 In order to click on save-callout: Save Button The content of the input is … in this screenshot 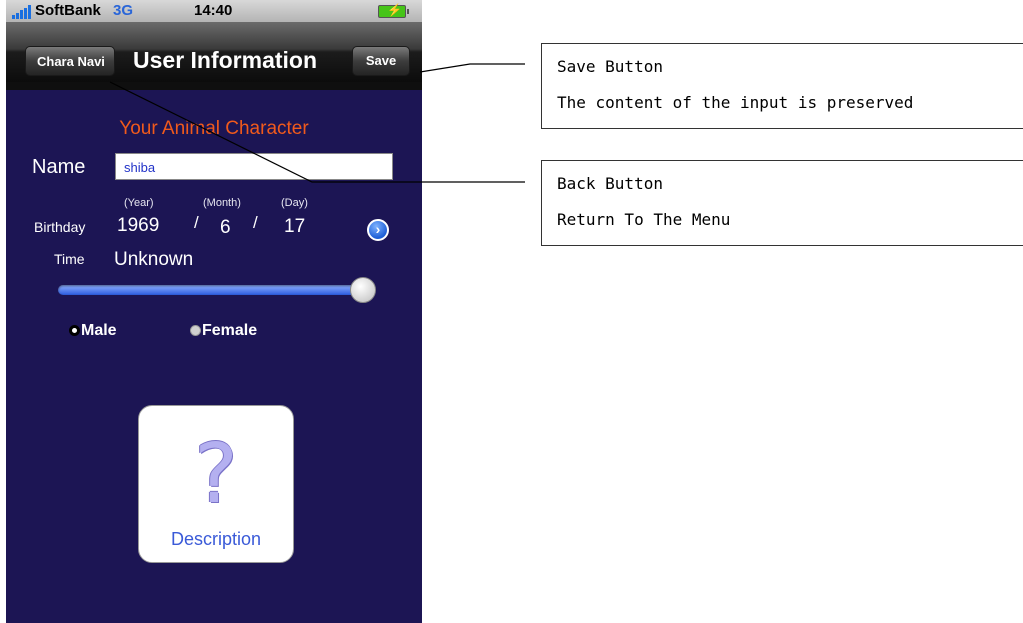, I will do `click(782, 86)`.